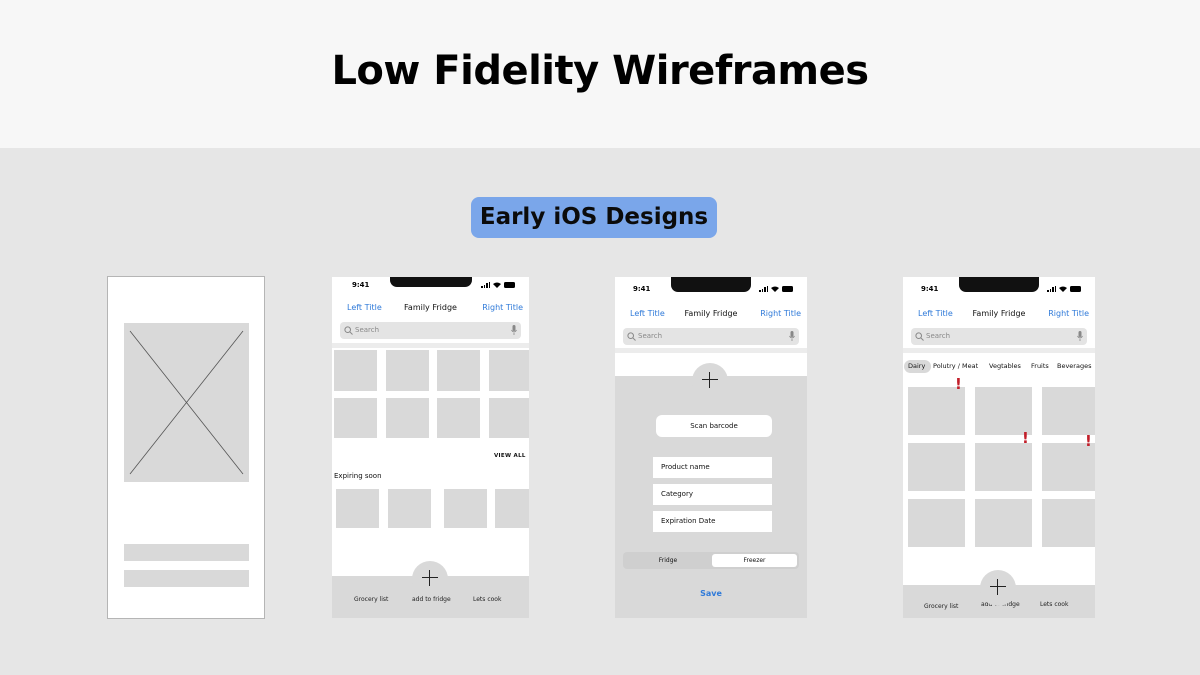 This screenshot has height=675, width=1200. Describe the element at coordinates (712, 467) in the screenshot. I see `product-name-field: Product name` at that location.